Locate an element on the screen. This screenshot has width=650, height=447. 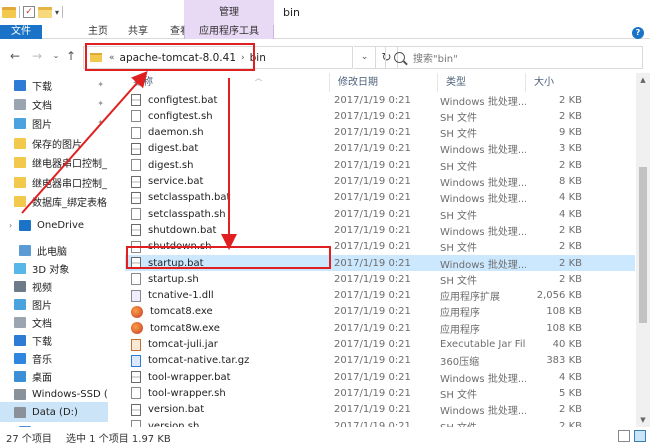
video-icon is located at coordinates (20, 286).